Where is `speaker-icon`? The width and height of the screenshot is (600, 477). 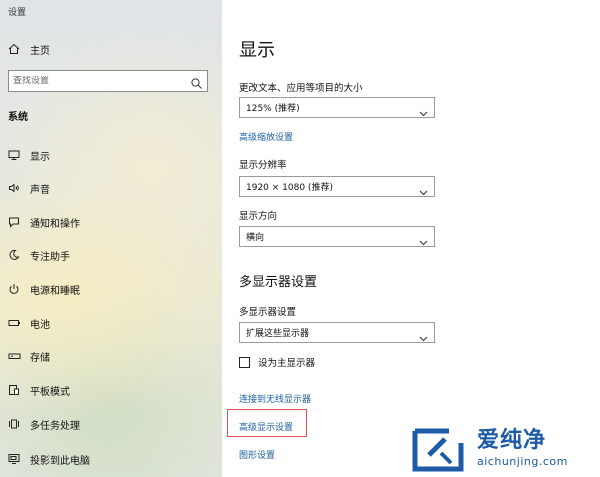
speaker-icon is located at coordinates (14, 188).